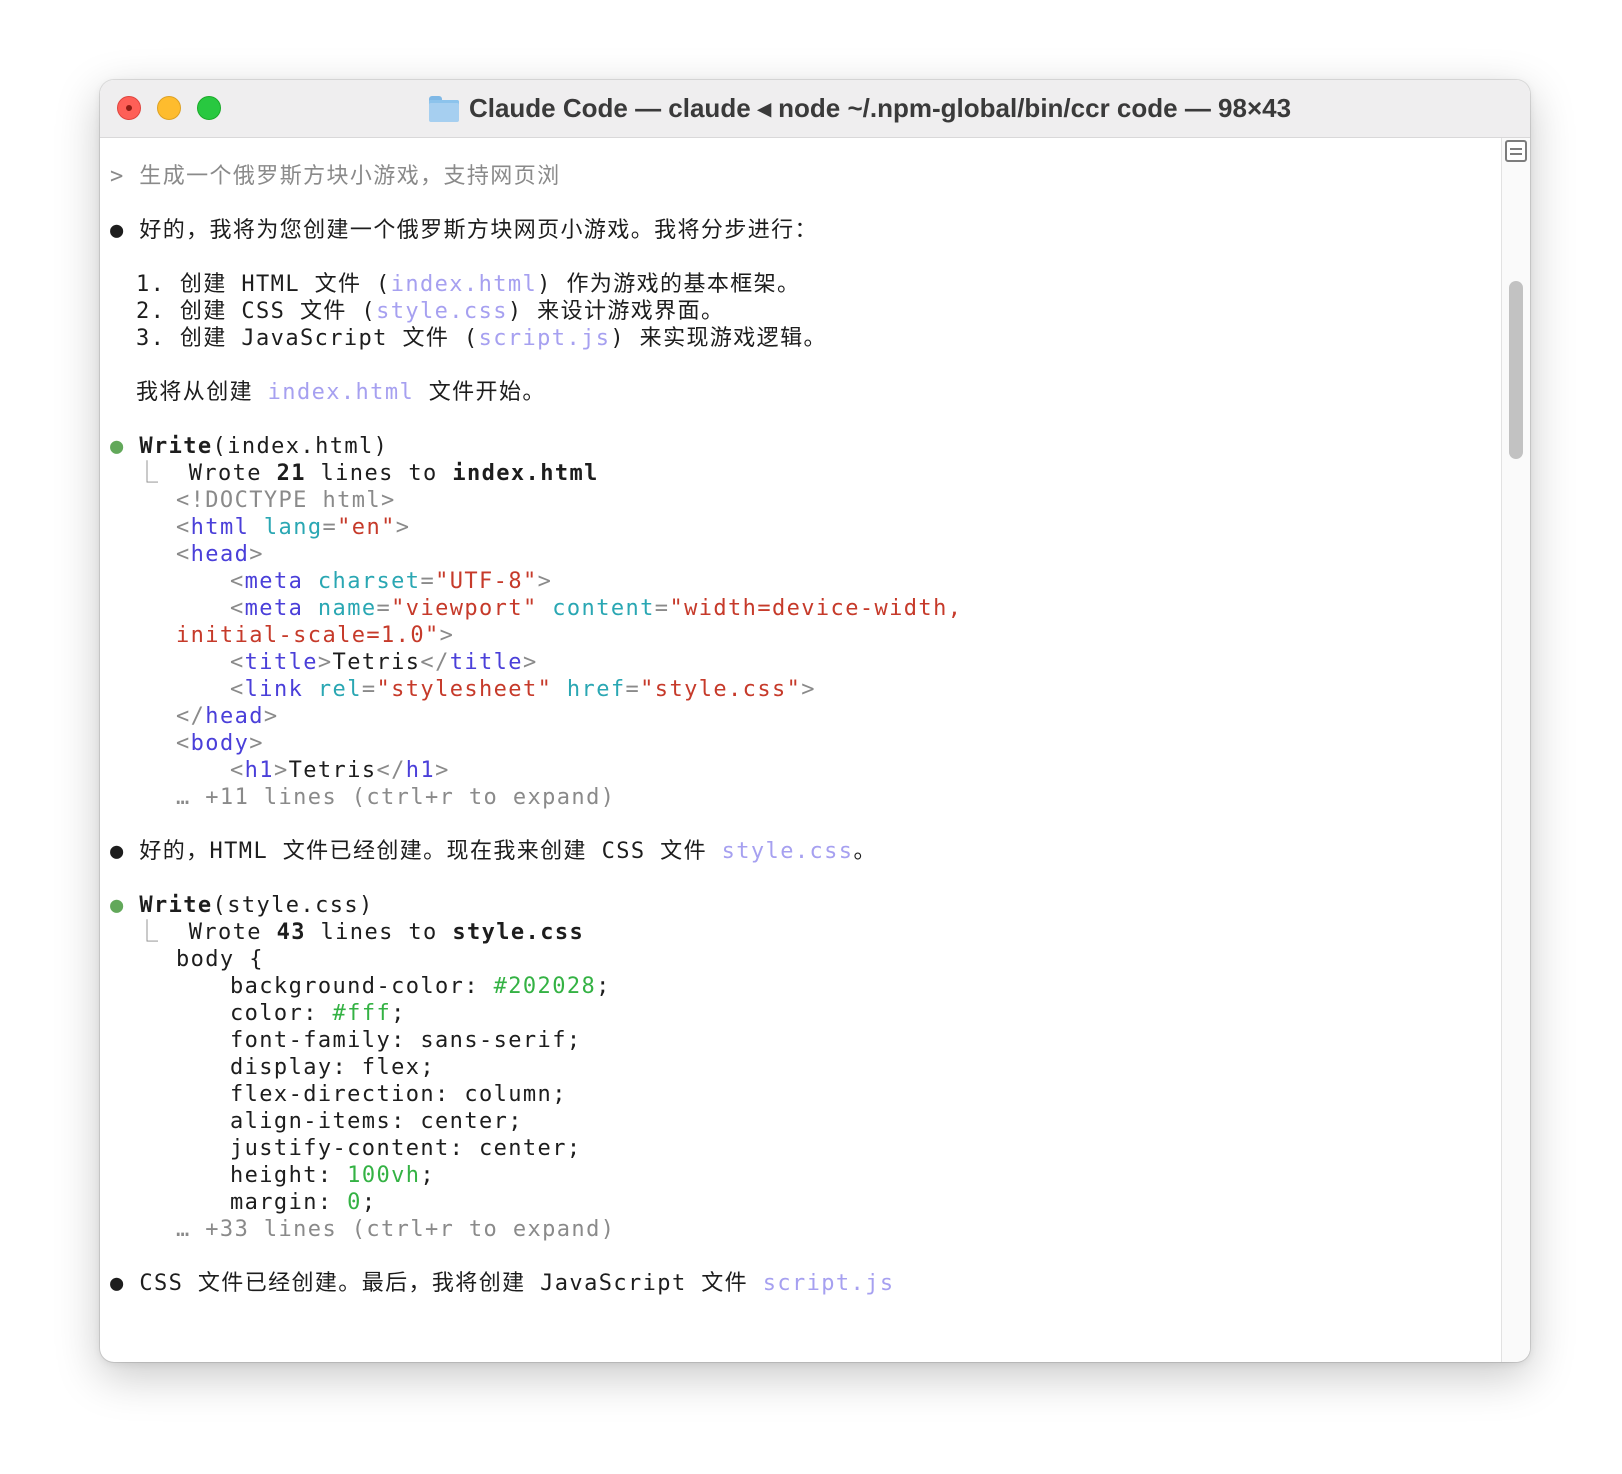 The image size is (1622, 1474). I want to click on scrollbar-thumb, so click(1516, 370).